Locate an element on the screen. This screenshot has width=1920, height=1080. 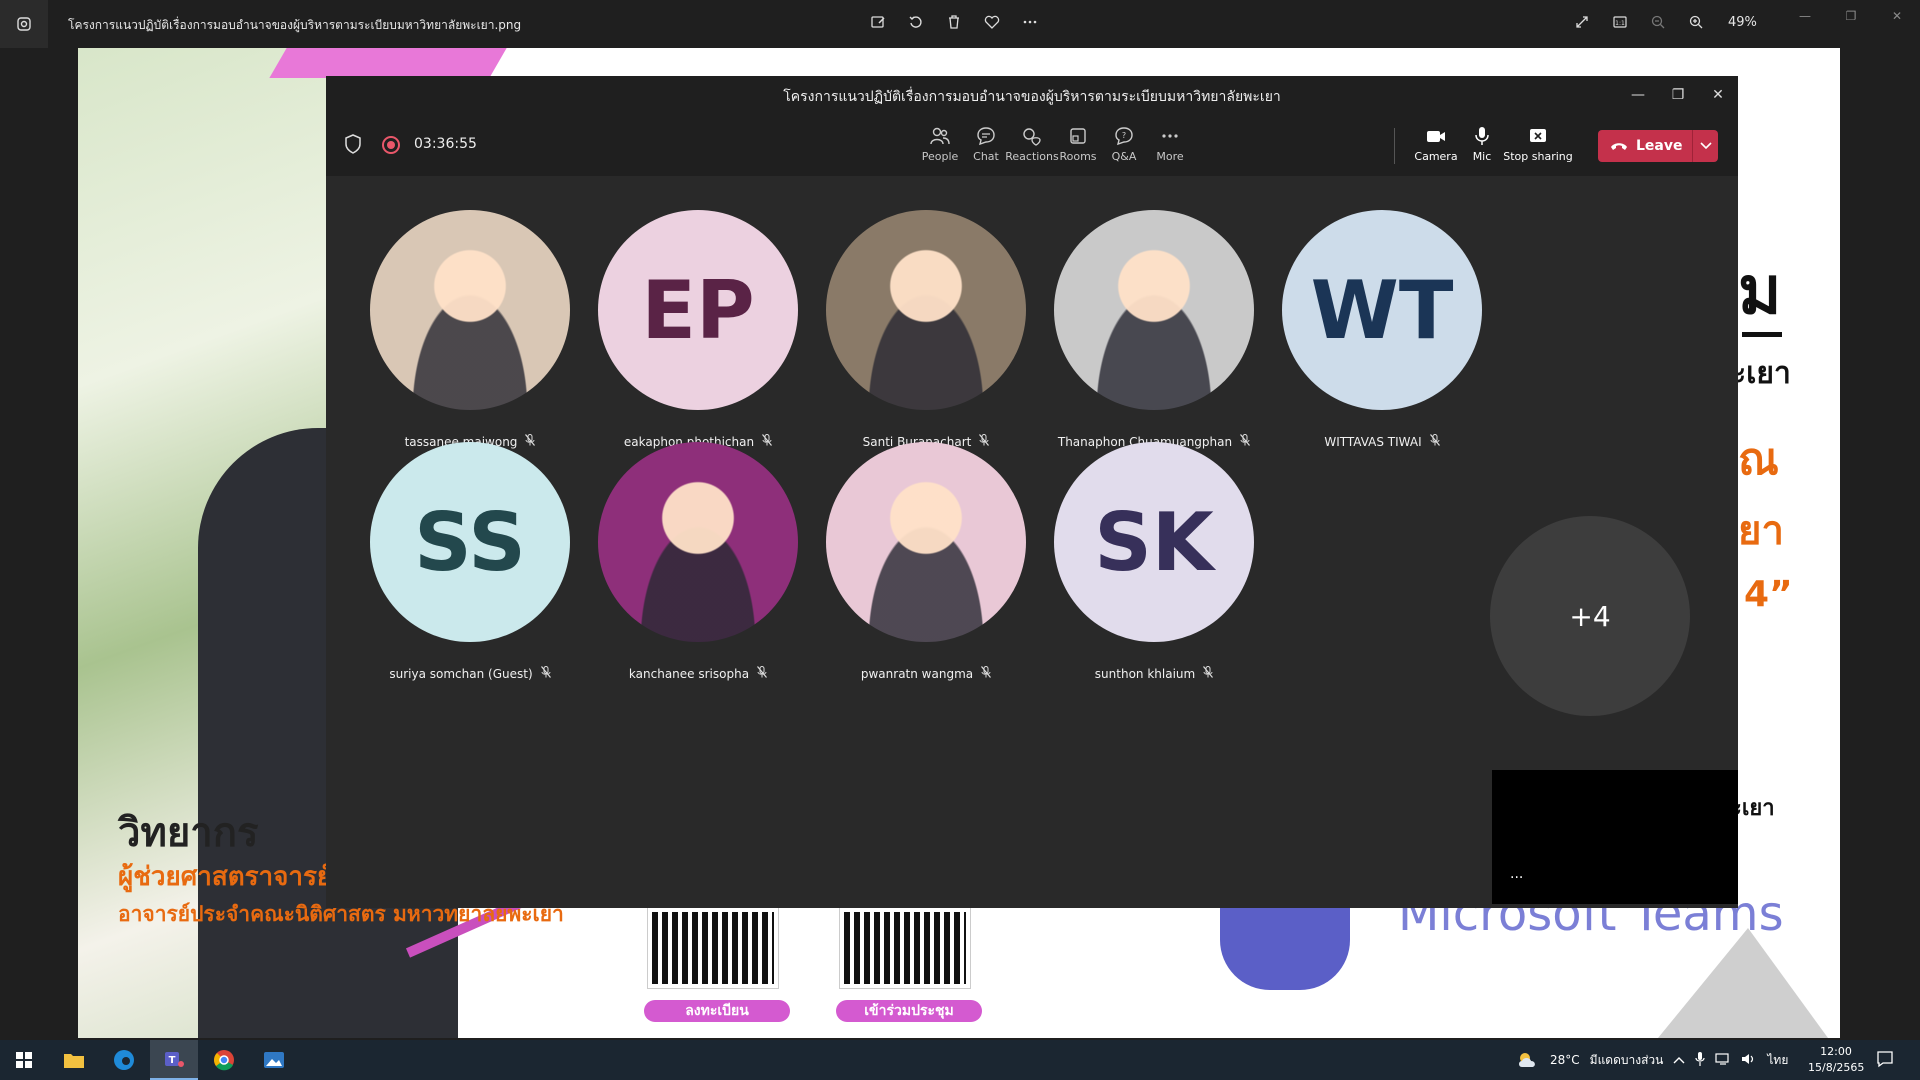
participant-name: sunthon khlaium is located at coordinates (1145, 673).